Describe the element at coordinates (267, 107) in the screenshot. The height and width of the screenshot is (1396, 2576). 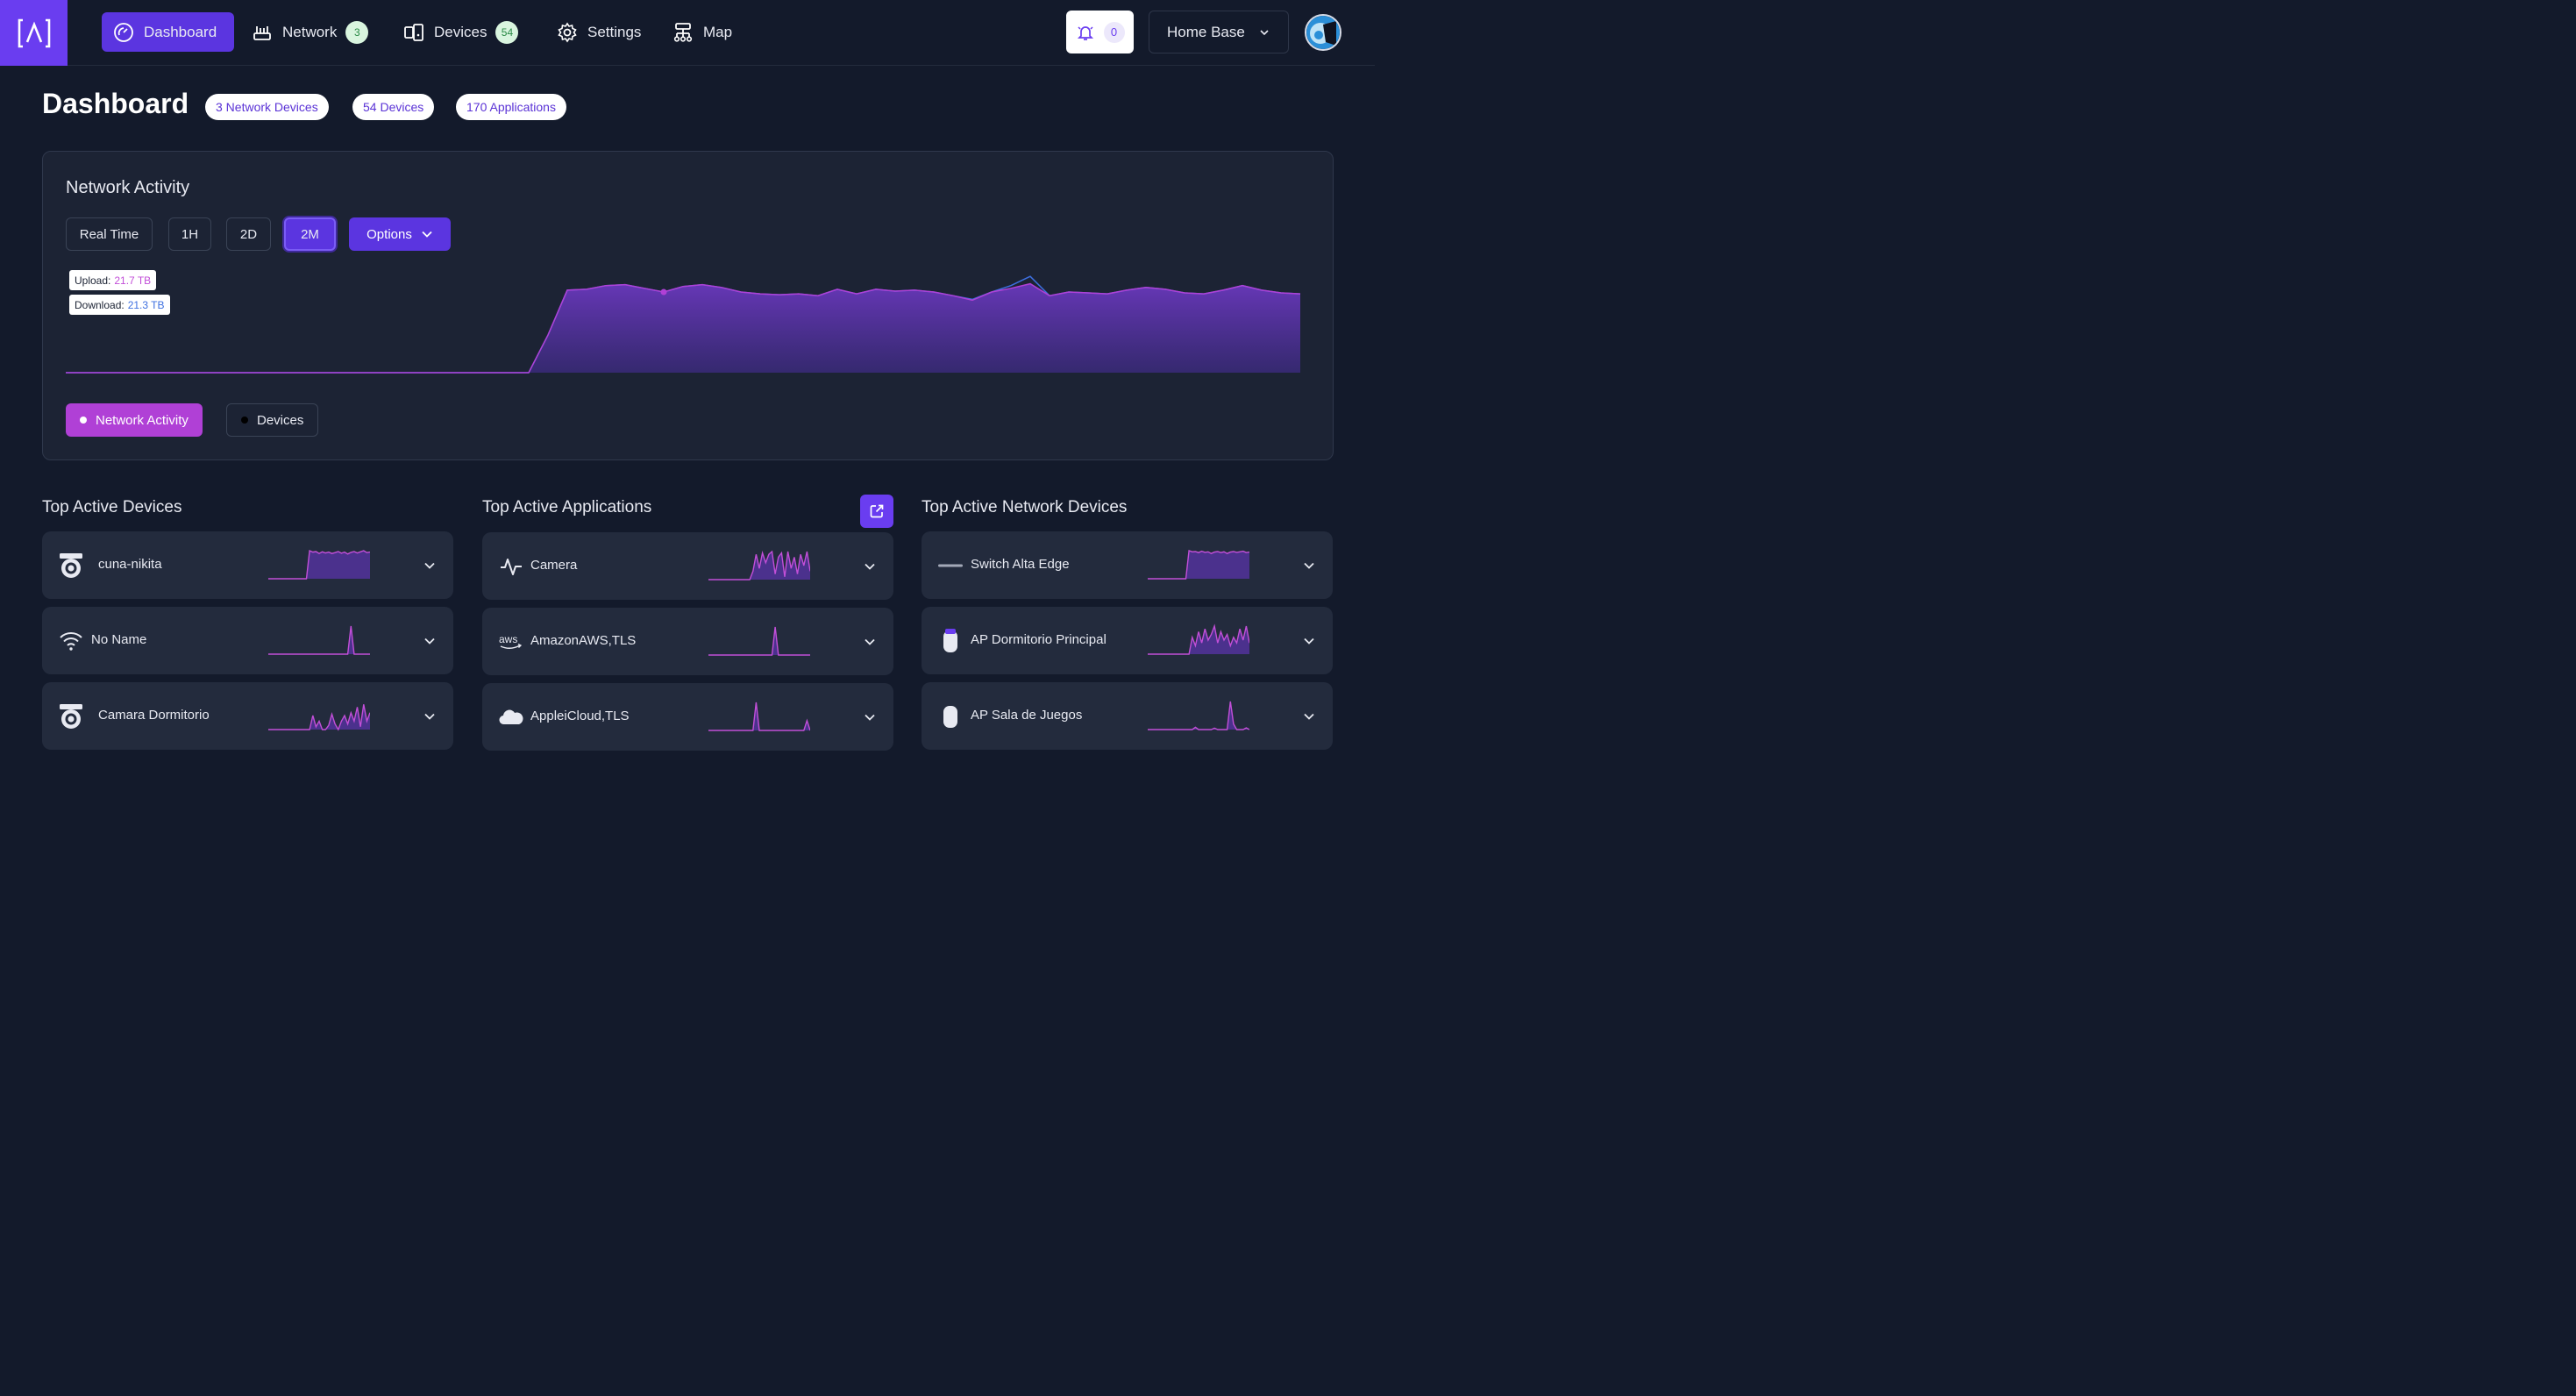
I see `network-devices-pill: 3 Network Devices` at that location.